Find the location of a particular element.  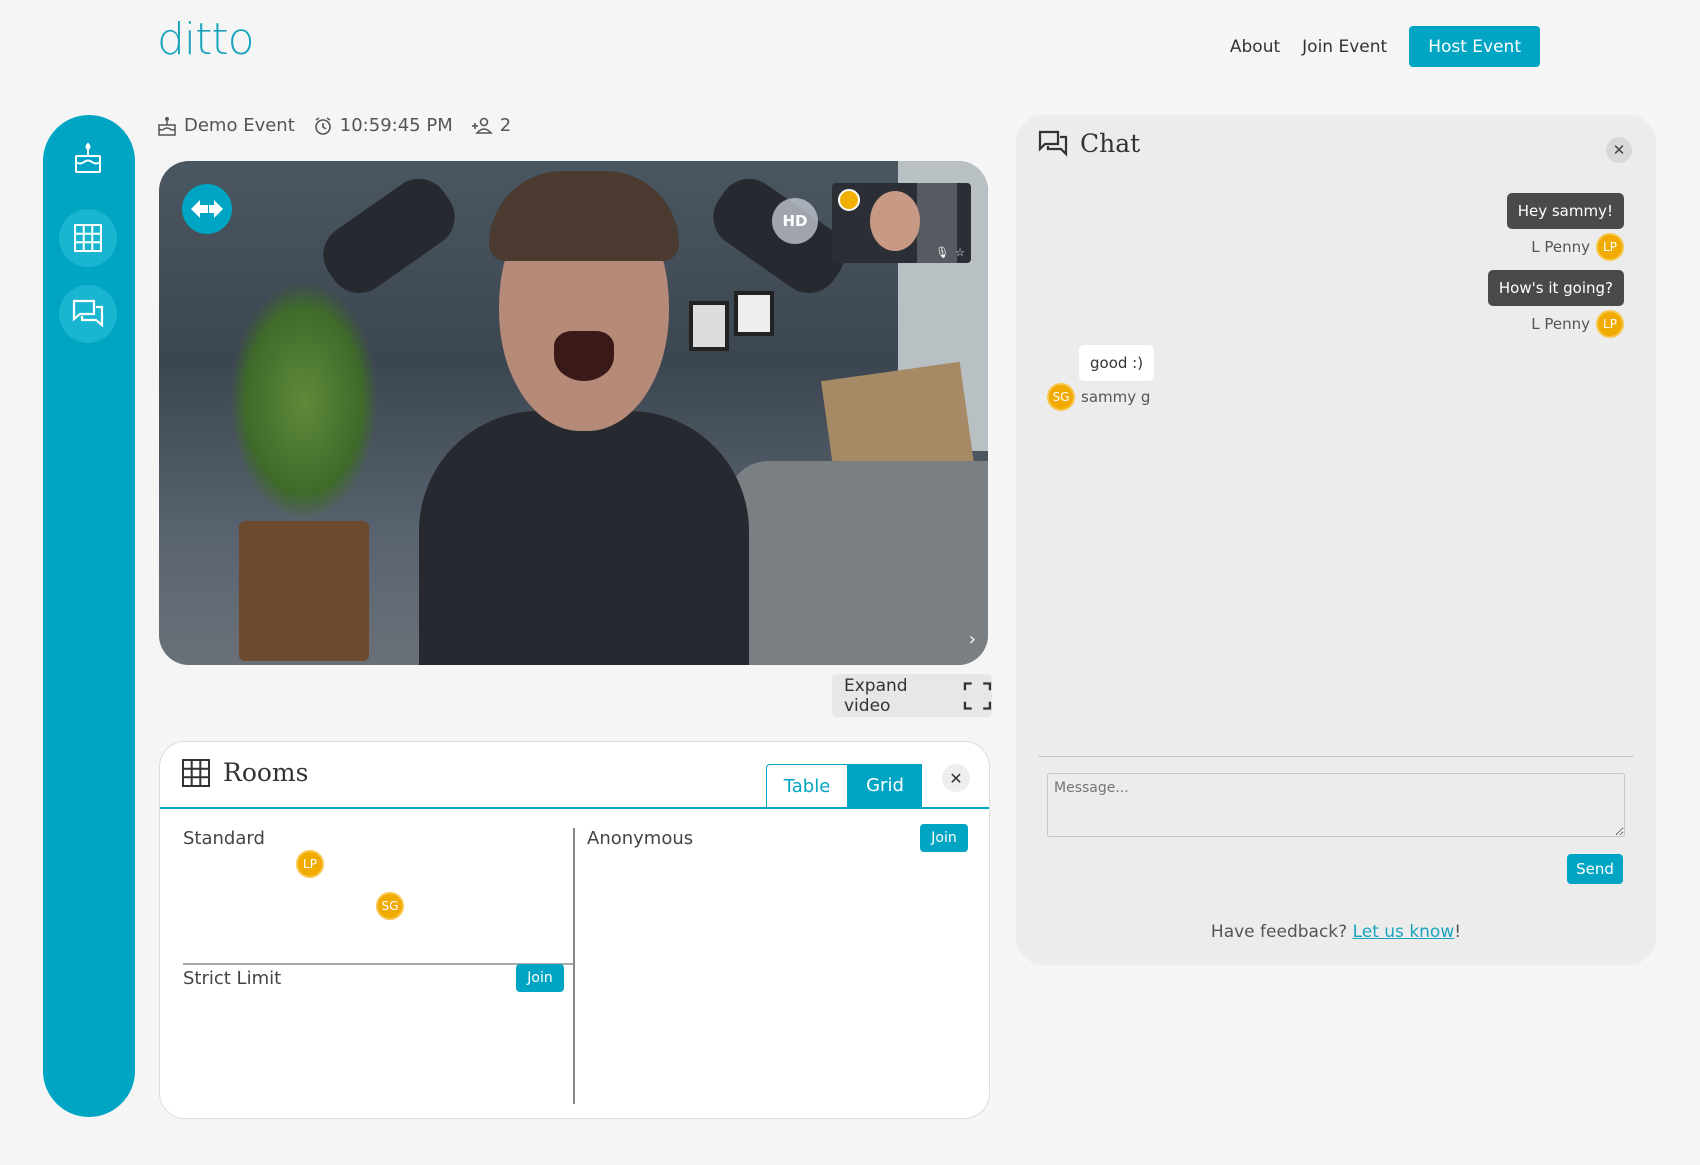

rooms-header: Rooms Table Grid ✕ is located at coordinates (574, 775).